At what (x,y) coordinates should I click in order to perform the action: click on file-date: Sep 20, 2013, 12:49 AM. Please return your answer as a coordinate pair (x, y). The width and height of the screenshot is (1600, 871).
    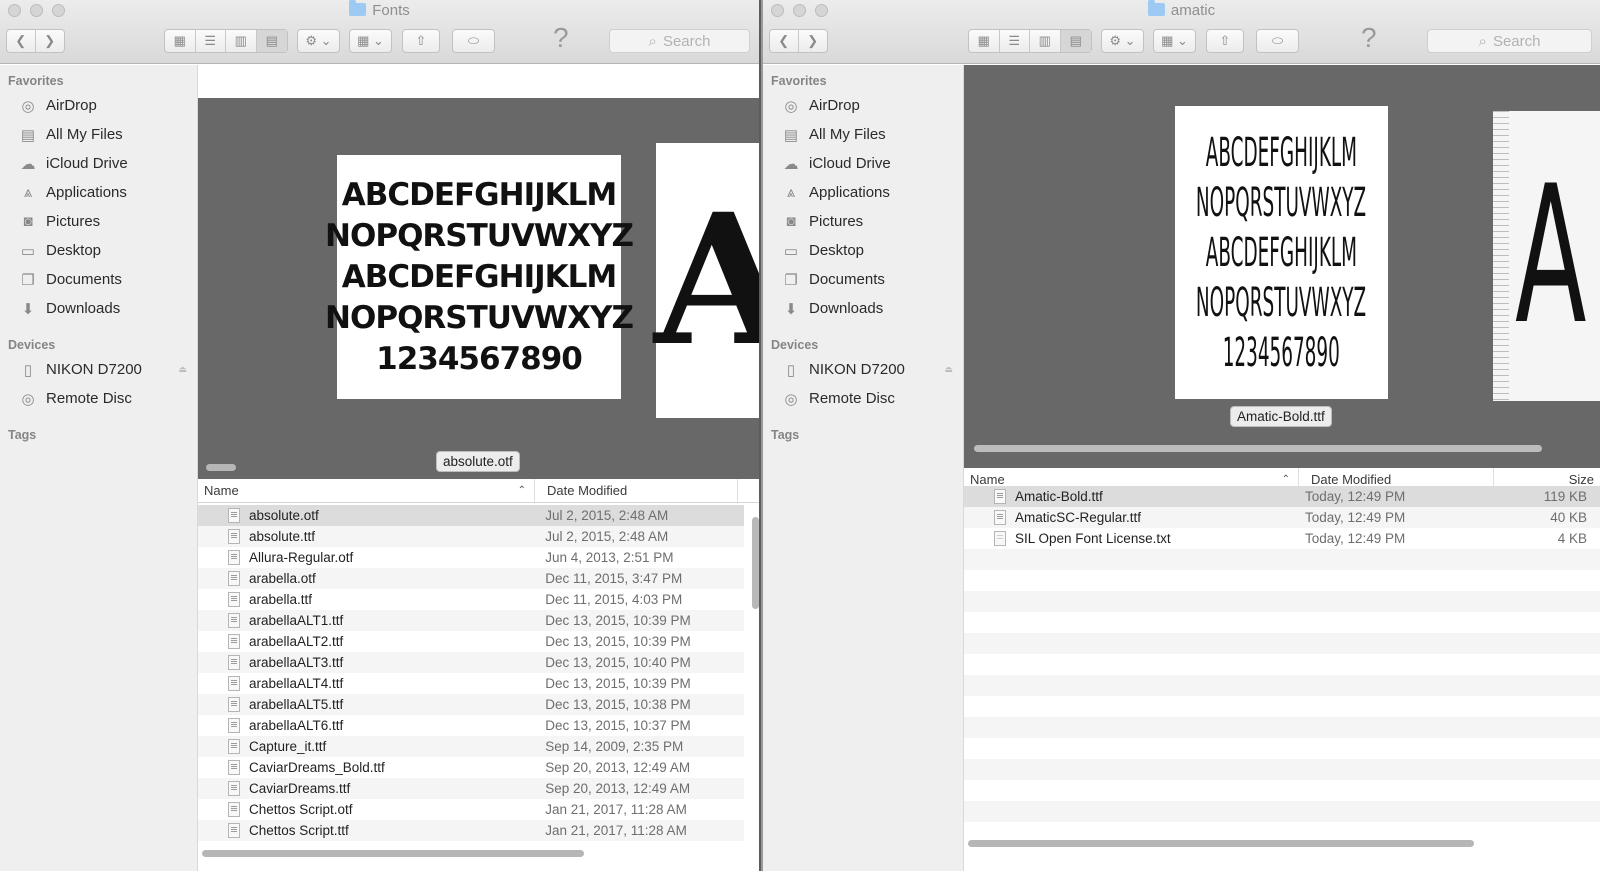
    Looking at the image, I should click on (618, 788).